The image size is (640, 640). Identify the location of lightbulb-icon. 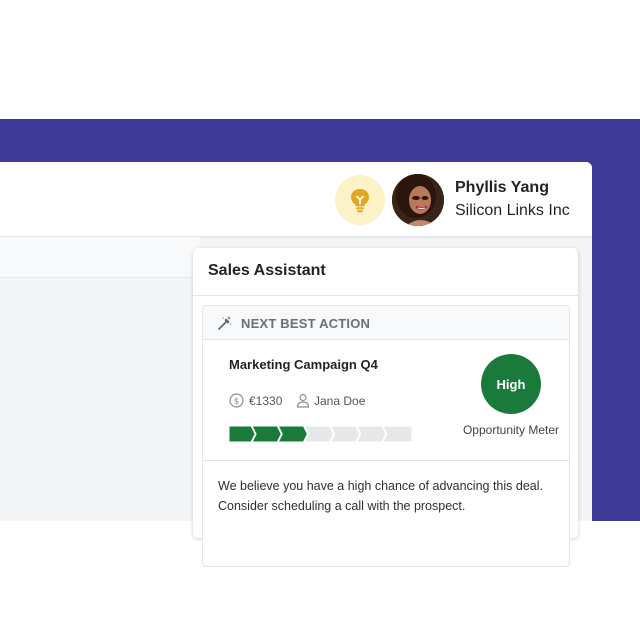
(360, 201).